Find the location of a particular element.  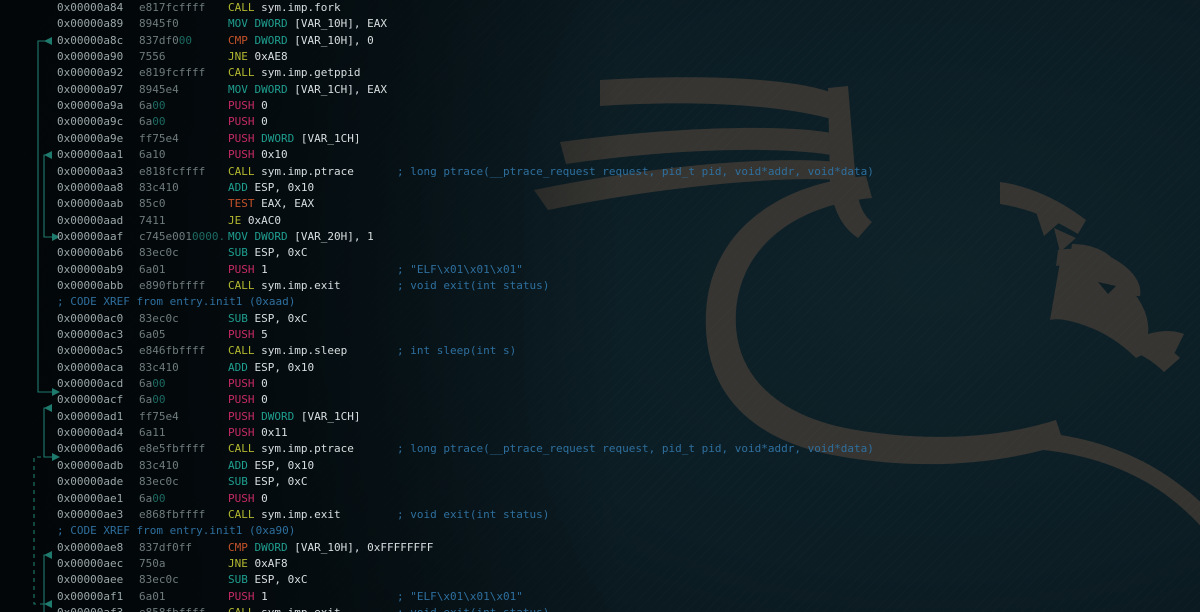

instruction-text: MOV DWORD [VAR_20H], 1 is located at coordinates (301, 237).